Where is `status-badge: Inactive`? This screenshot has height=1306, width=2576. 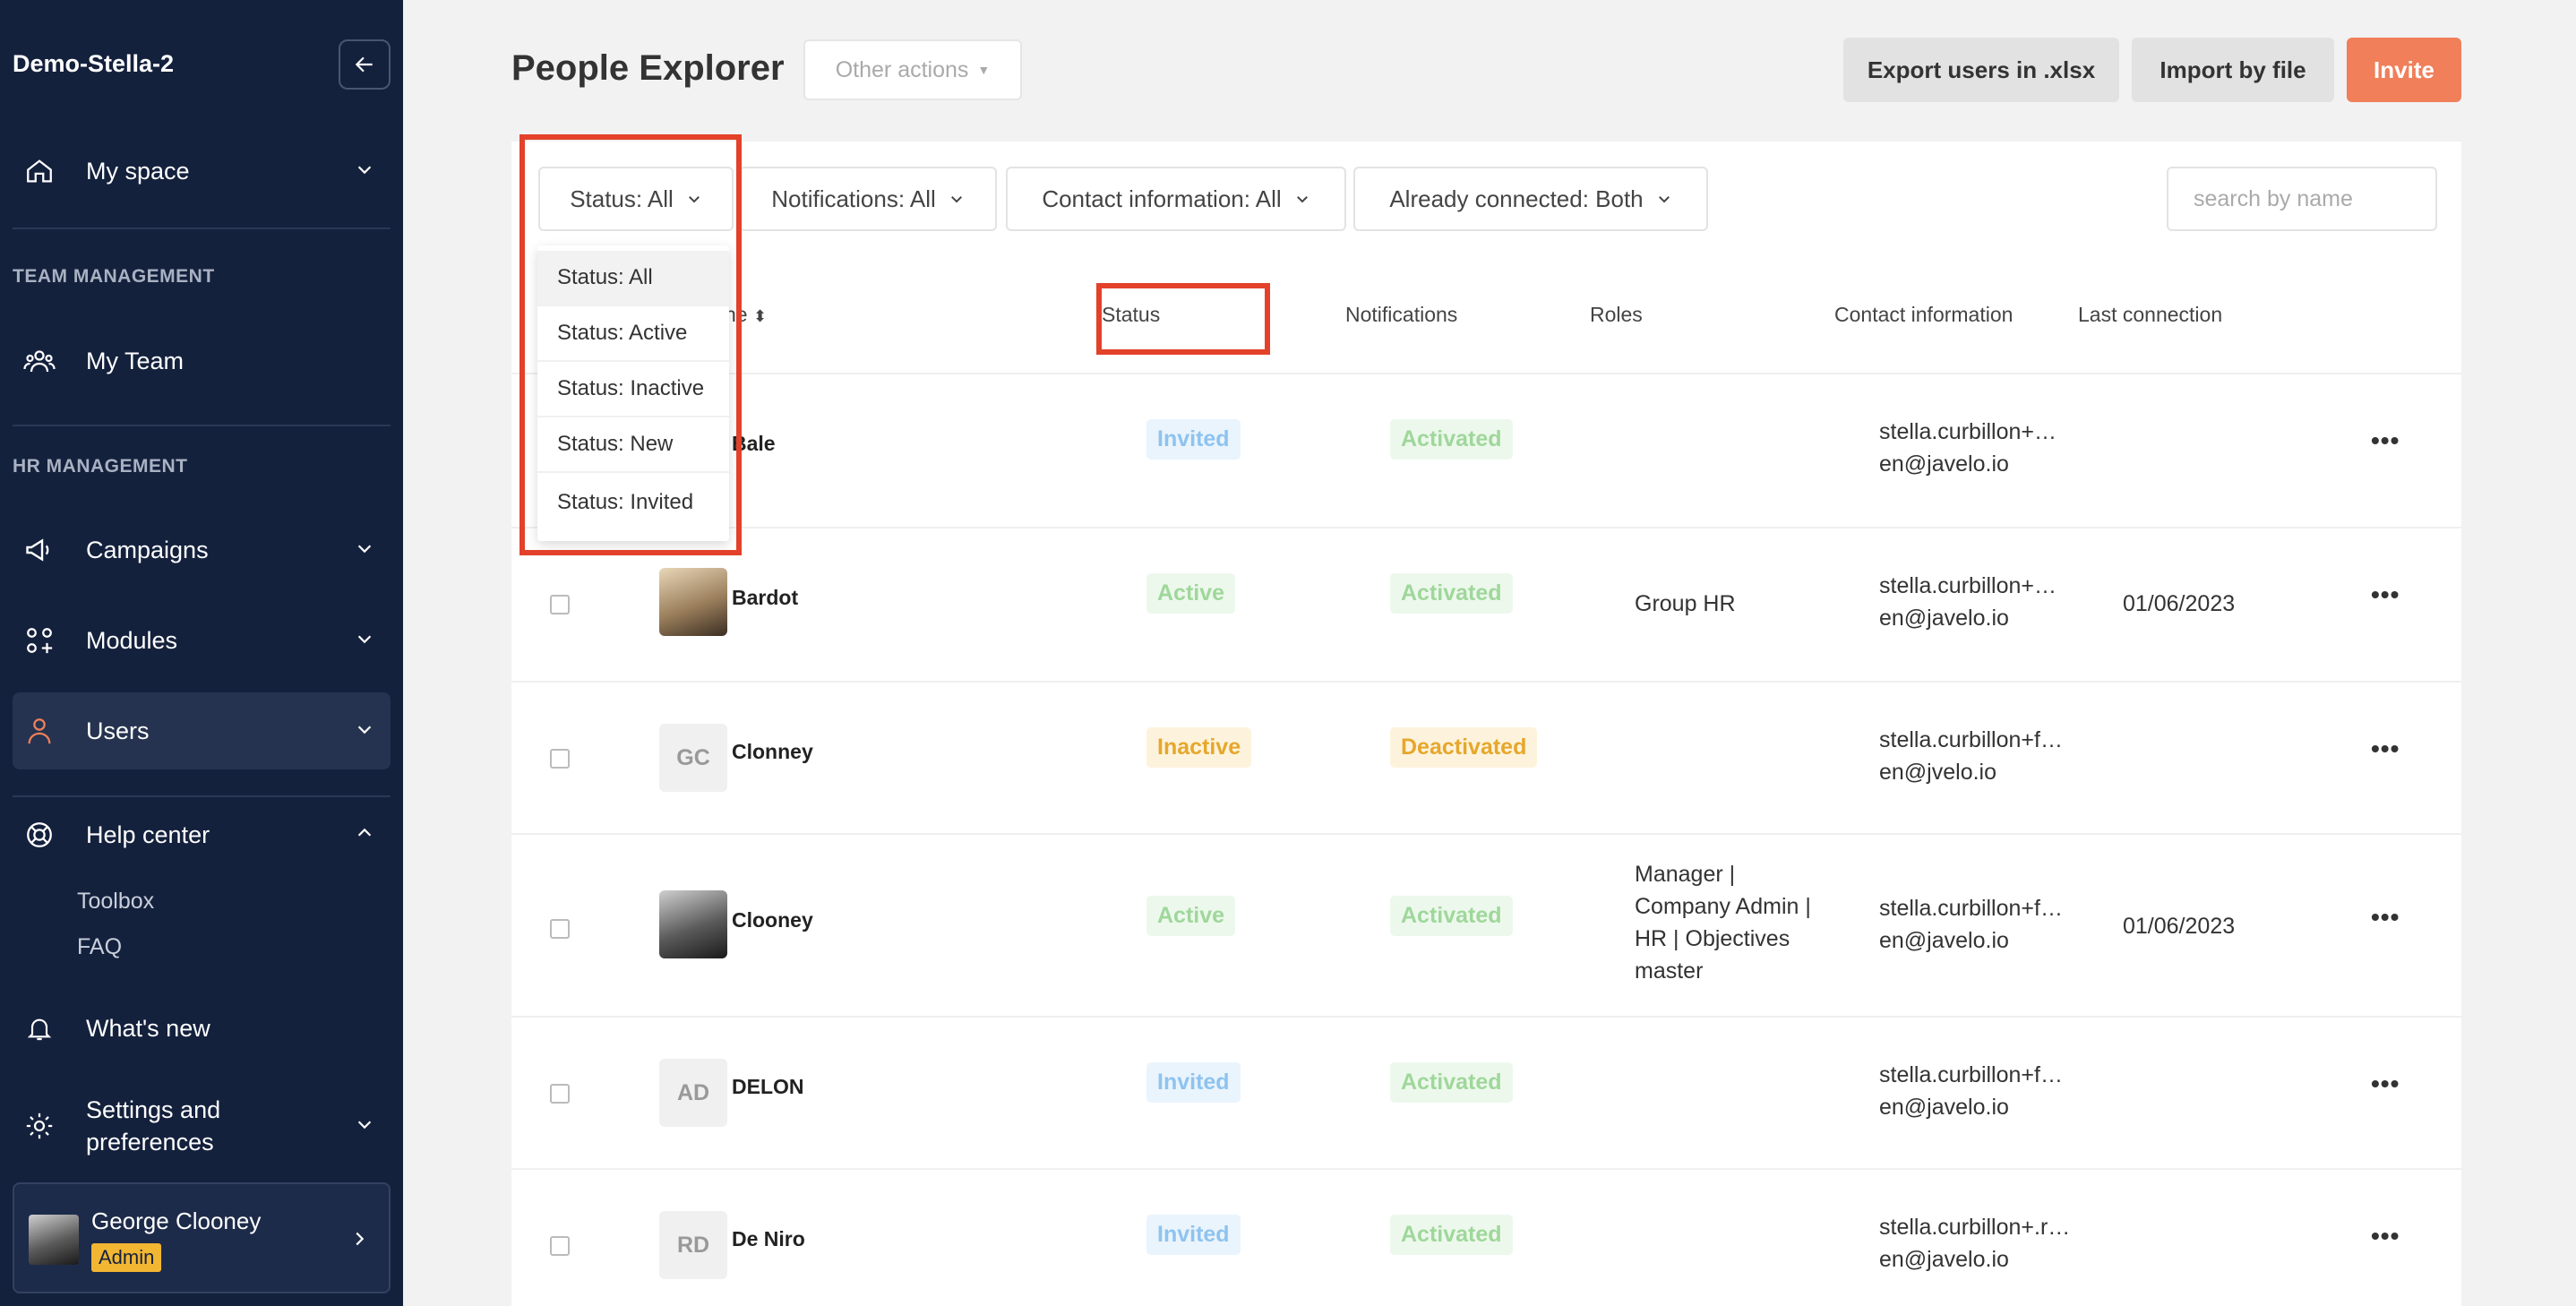
status-badge: Inactive is located at coordinates (1199, 747).